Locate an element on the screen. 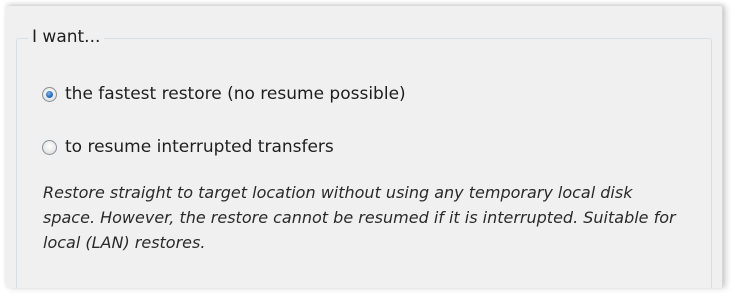 Image resolution: width=741 pixels, height=296 pixels. resume-transfers-option: to resume interrupted transfers is located at coordinates (188, 147).